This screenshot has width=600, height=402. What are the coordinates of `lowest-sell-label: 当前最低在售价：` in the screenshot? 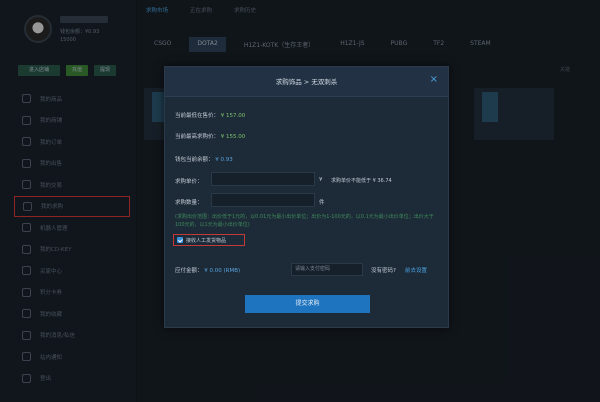 It's located at (197, 116).